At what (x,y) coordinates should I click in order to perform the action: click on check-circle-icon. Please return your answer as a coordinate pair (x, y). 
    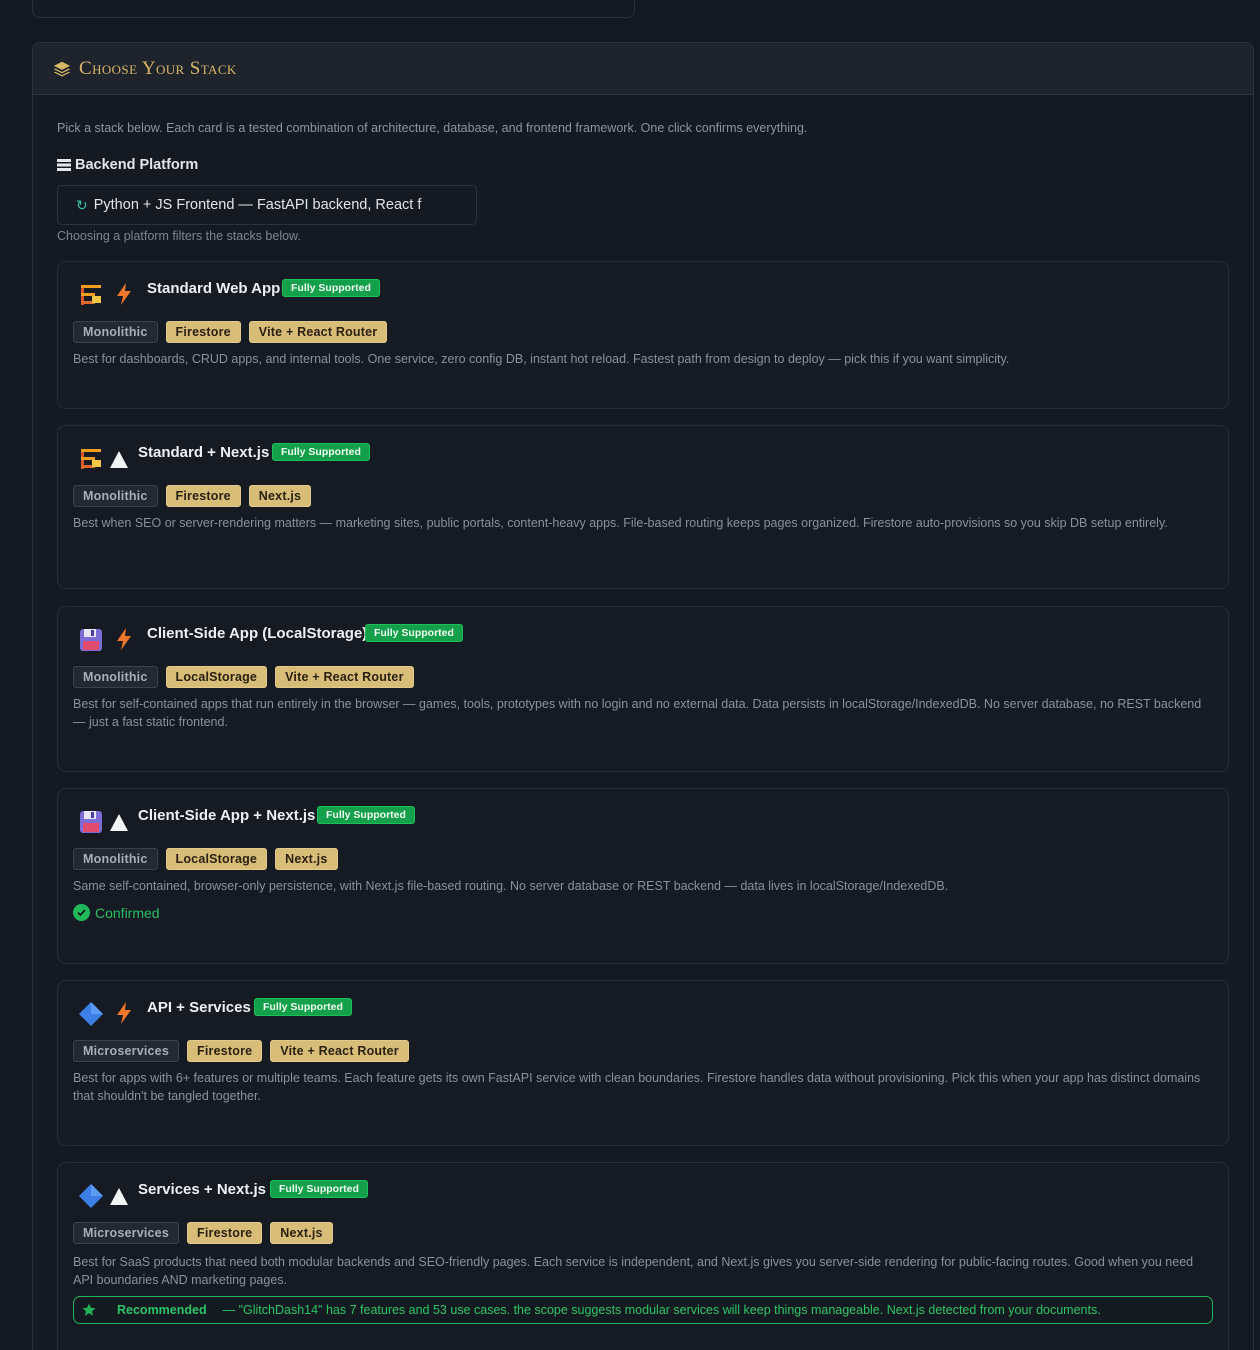
    Looking at the image, I should click on (81, 912).